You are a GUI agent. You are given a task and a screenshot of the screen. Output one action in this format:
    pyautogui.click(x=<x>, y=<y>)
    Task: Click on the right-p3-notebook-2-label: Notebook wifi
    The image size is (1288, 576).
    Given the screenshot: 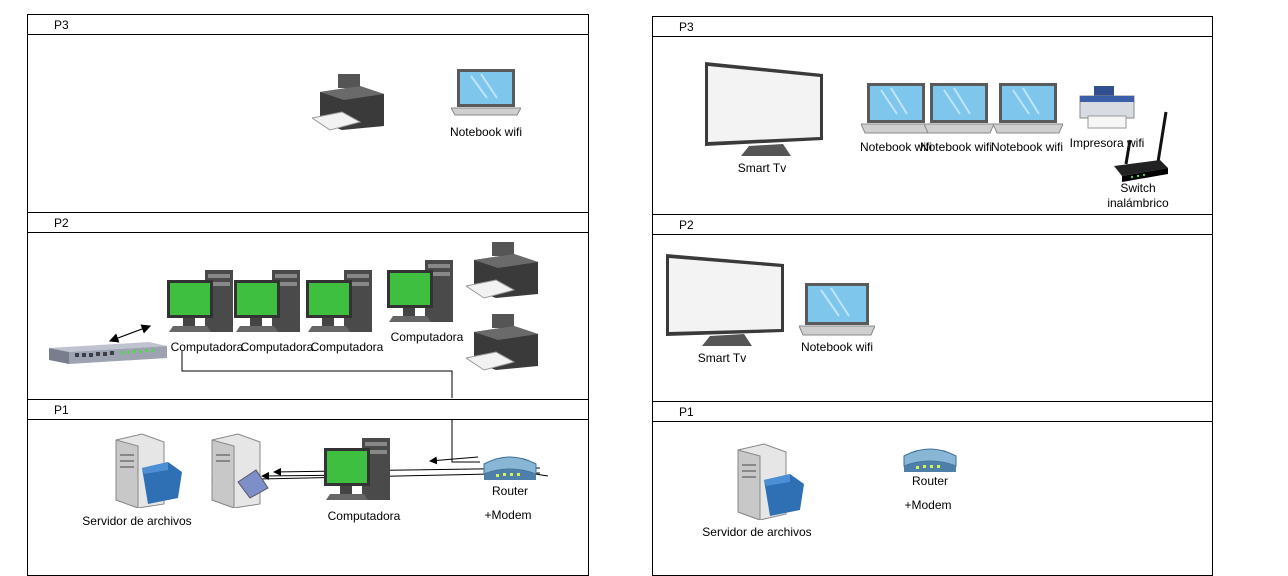 What is the action you would take?
    pyautogui.click(x=956, y=147)
    